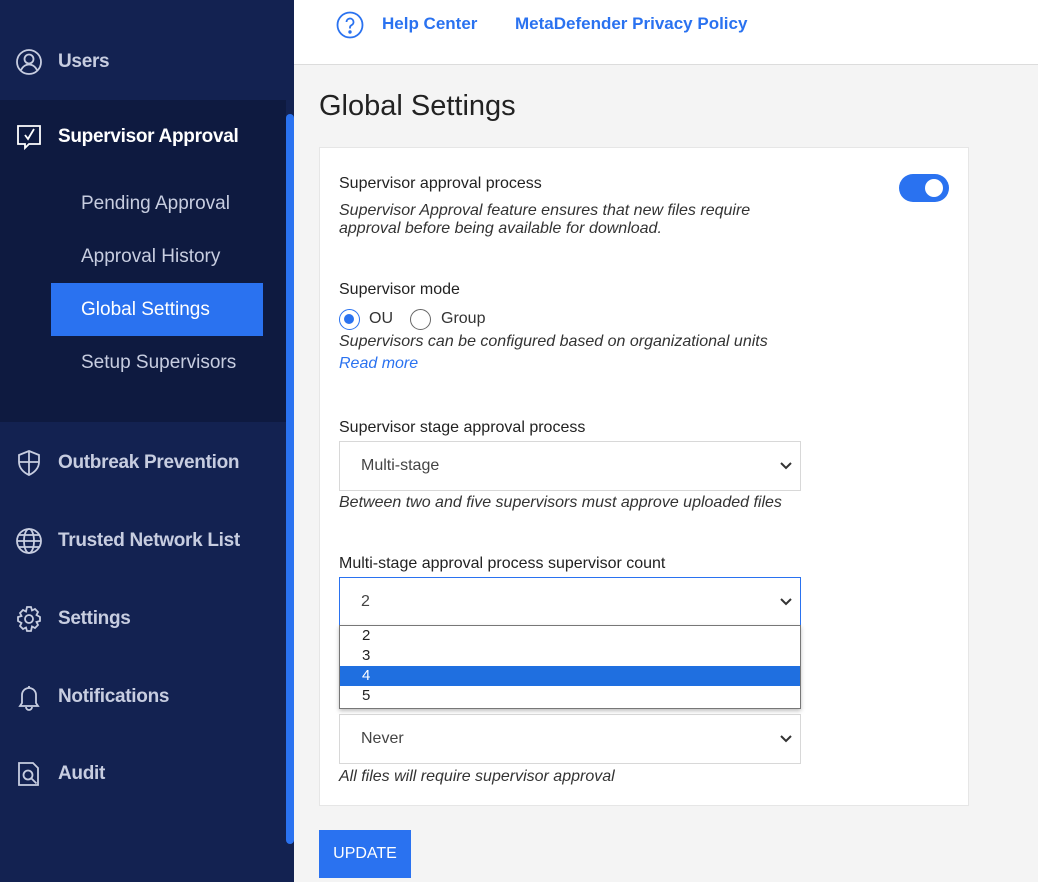 The width and height of the screenshot is (1038, 882). What do you see at coordinates (365, 601) in the screenshot?
I see `select-value: 2` at bounding box center [365, 601].